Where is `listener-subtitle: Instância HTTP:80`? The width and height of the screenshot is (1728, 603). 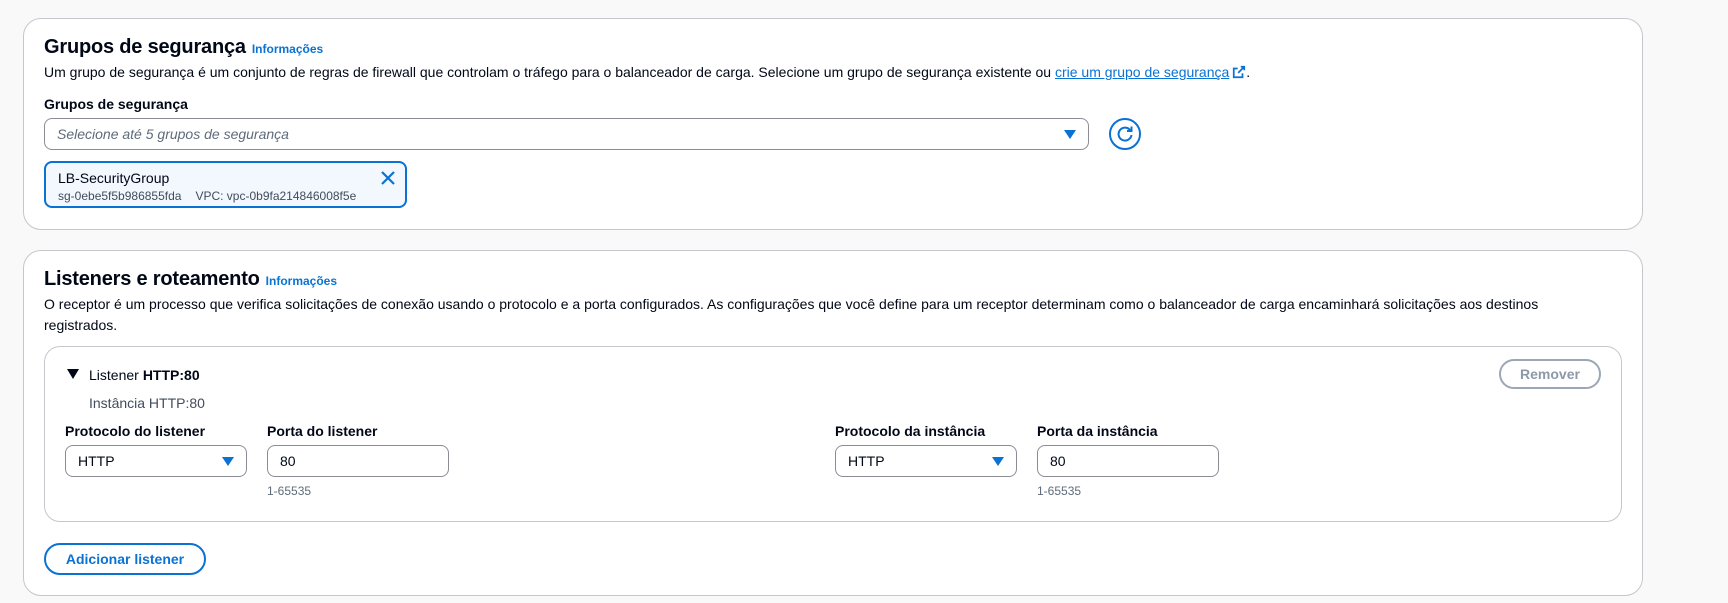
listener-subtitle: Instância HTTP:80 is located at coordinates (147, 403).